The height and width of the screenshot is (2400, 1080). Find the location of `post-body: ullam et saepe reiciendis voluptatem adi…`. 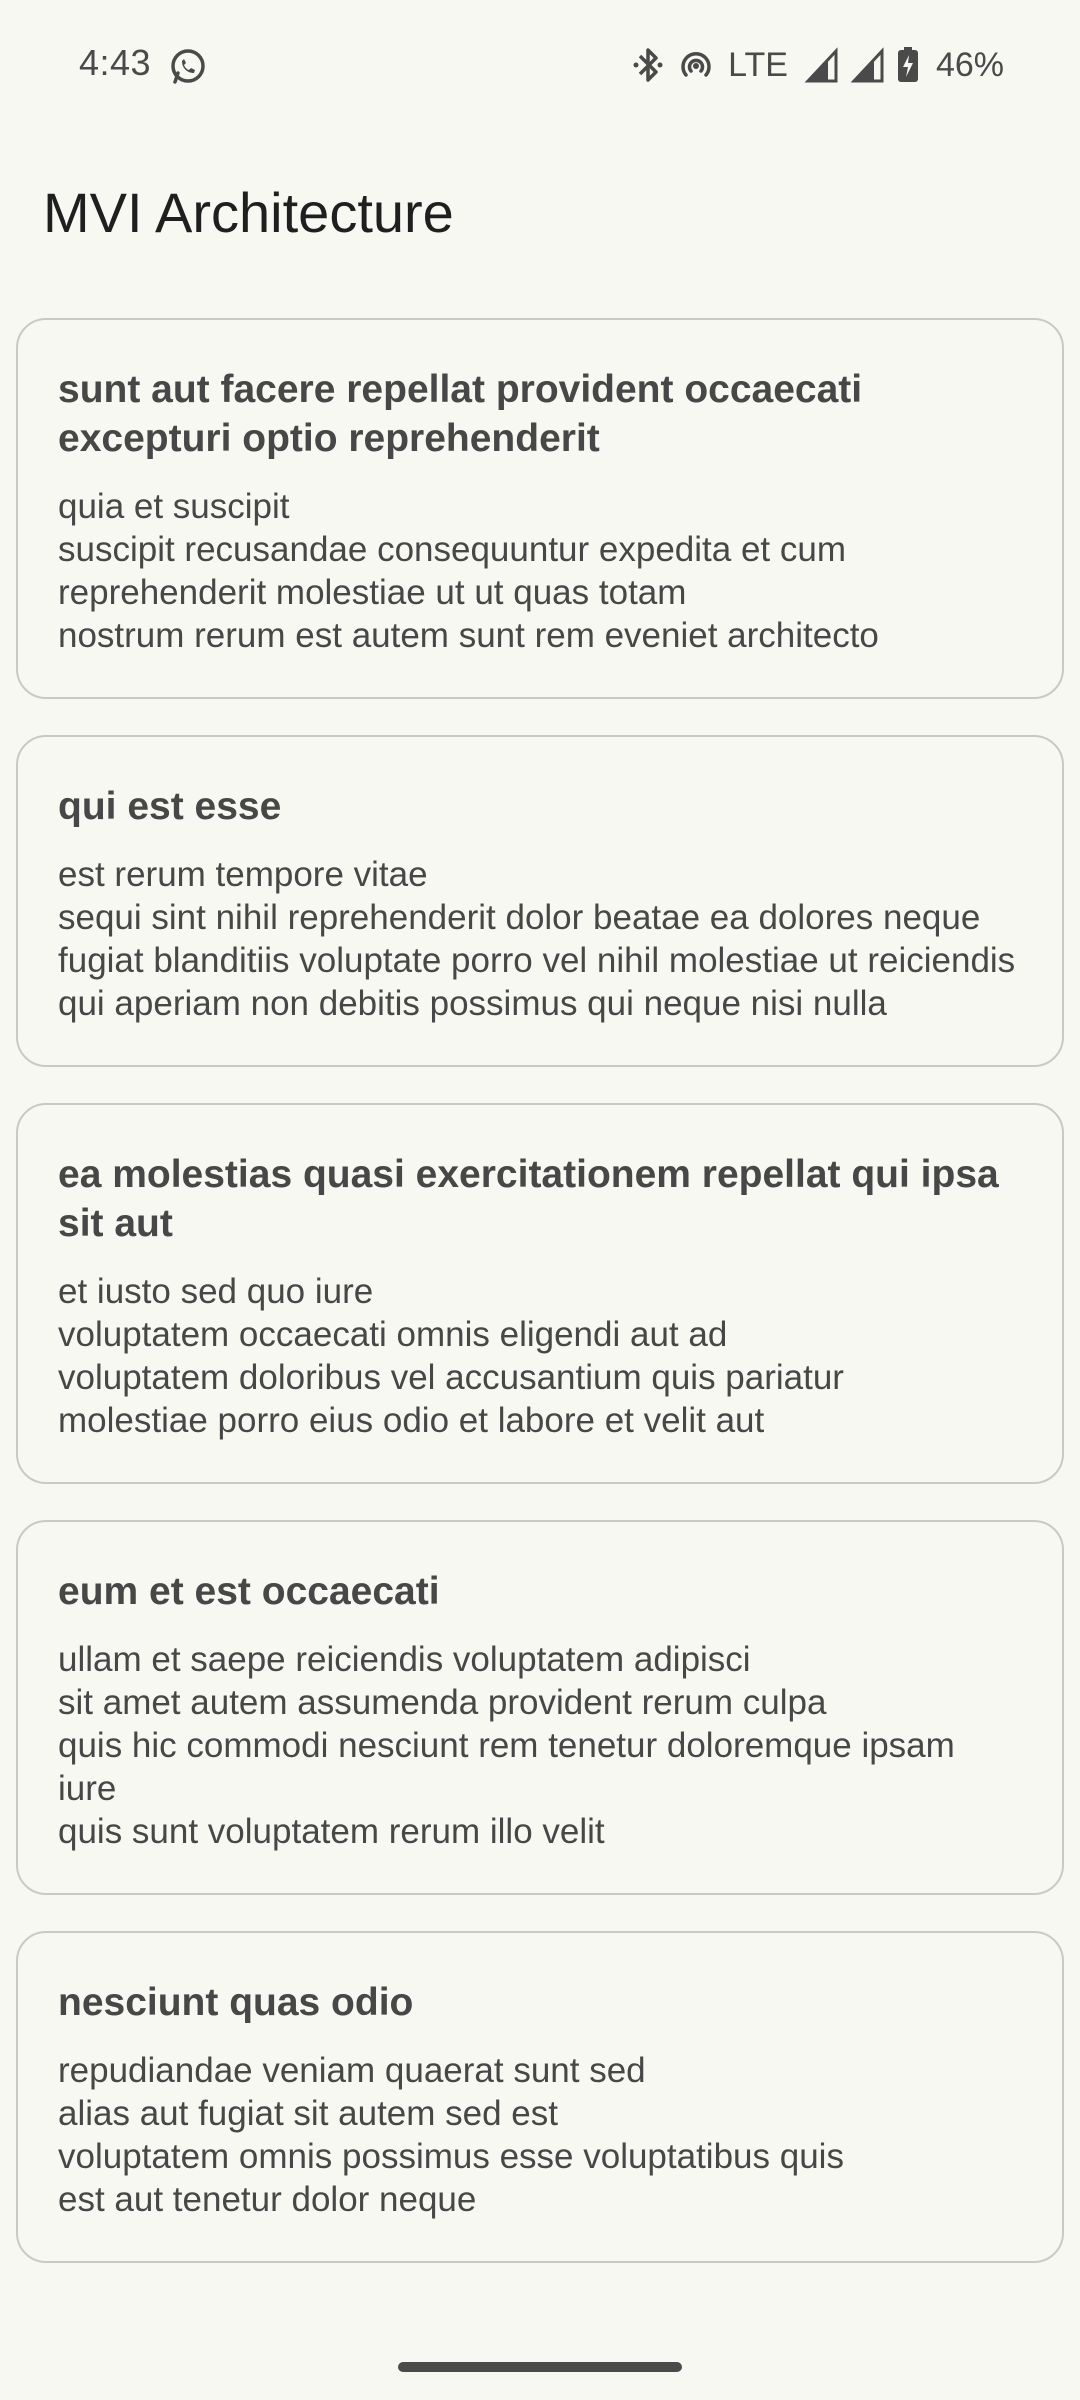

post-body: ullam et saepe reiciendis voluptatem adi… is located at coordinates (540, 1745).